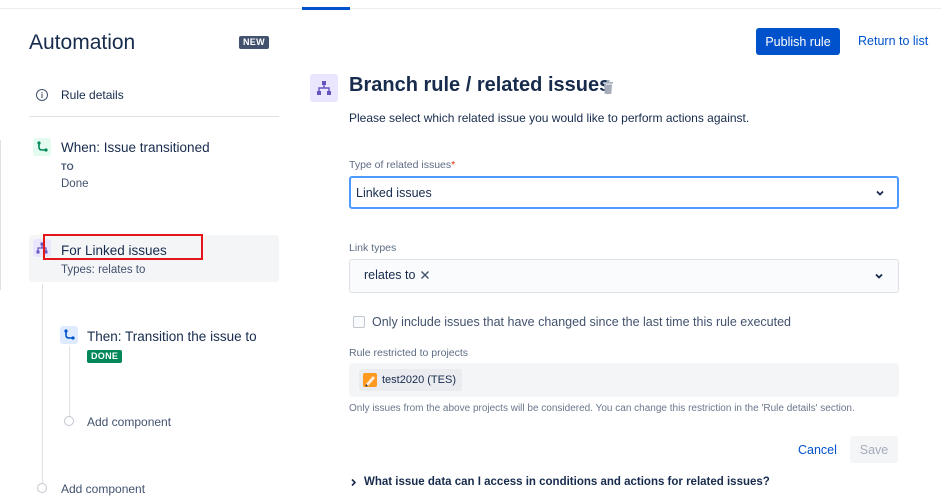 This screenshot has width=941, height=498. What do you see at coordinates (42, 147) in the screenshot?
I see `trigger-icon` at bounding box center [42, 147].